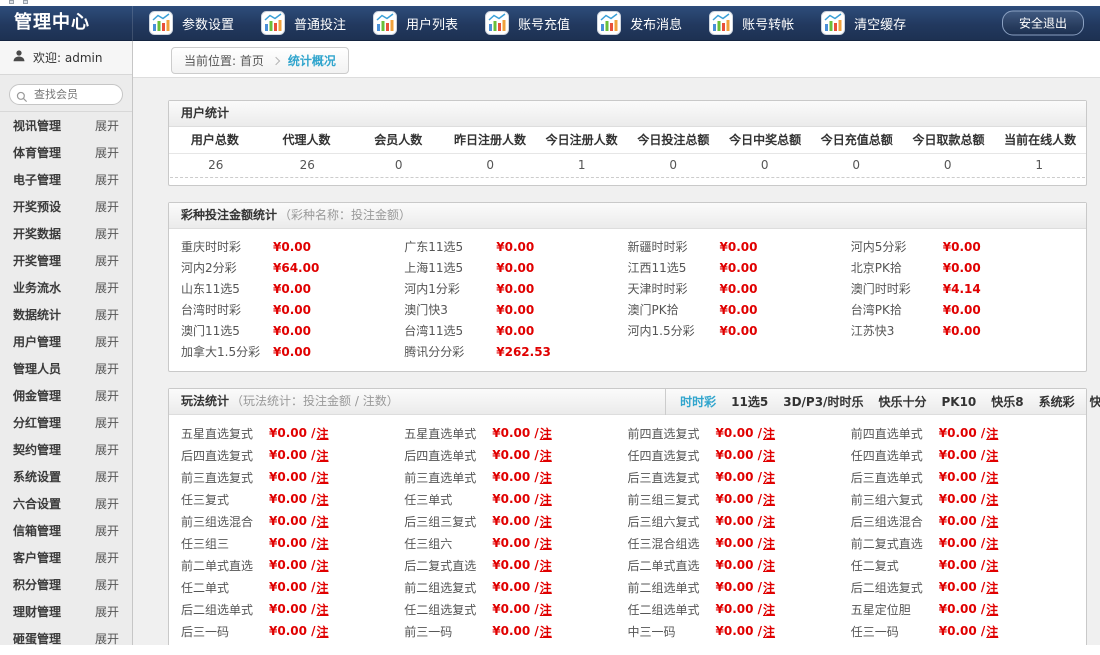  What do you see at coordinates (66, 179) in the screenshot?
I see `sidebar-item: 电子管理 展开` at bounding box center [66, 179].